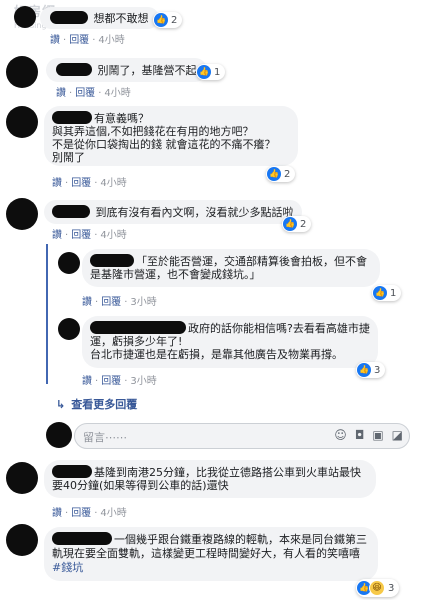 This screenshot has width=421, height=600. Describe the element at coordinates (242, 436) in the screenshot. I see `reply-input: 留言⋯⋯ ☺ ◘ ▣ ◪` at that location.